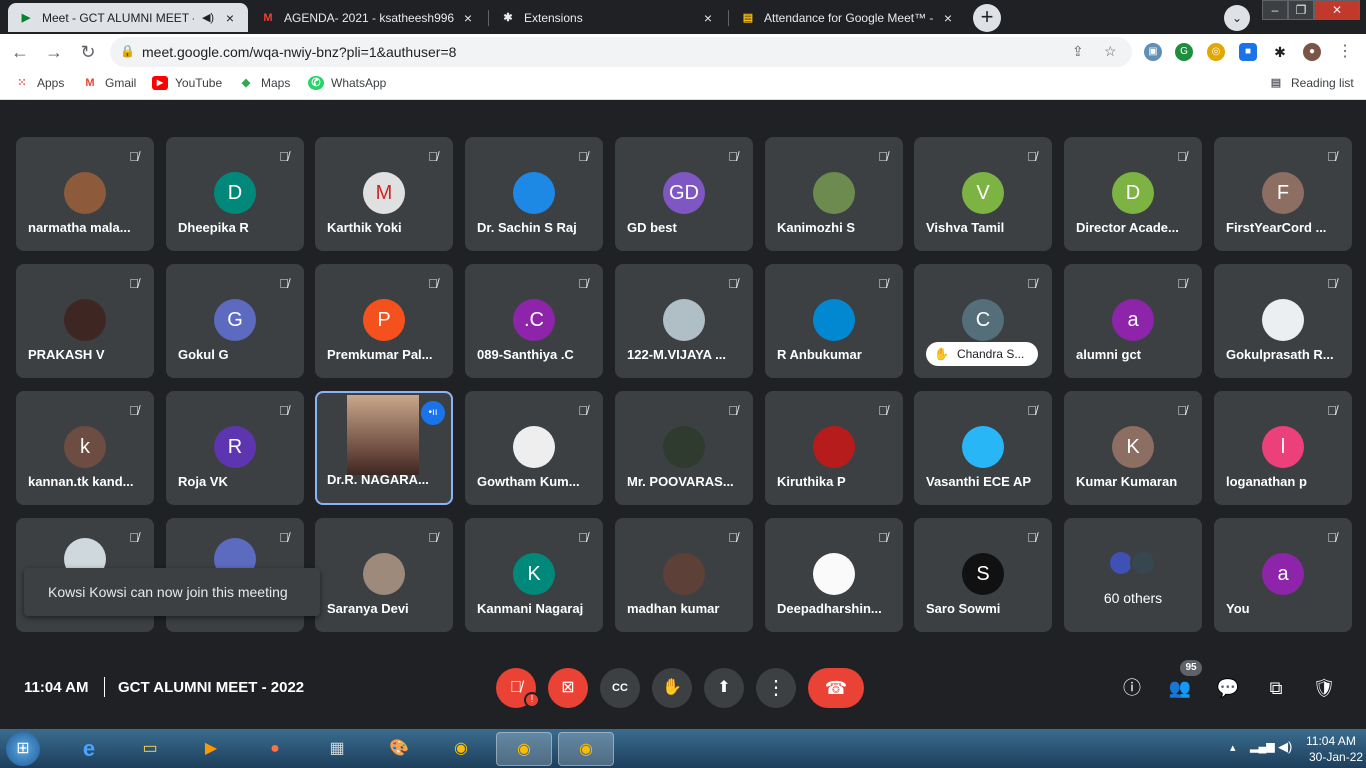 This screenshot has height=768, width=1366. I want to click on reload-button: ↻, so click(88, 52).